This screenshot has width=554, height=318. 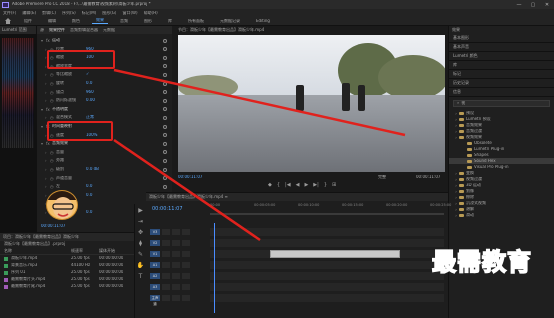 What do you see at coordinates (501, 103) in the screenshot?
I see `effects-search-input: ⌕ 视` at bounding box center [501, 103].